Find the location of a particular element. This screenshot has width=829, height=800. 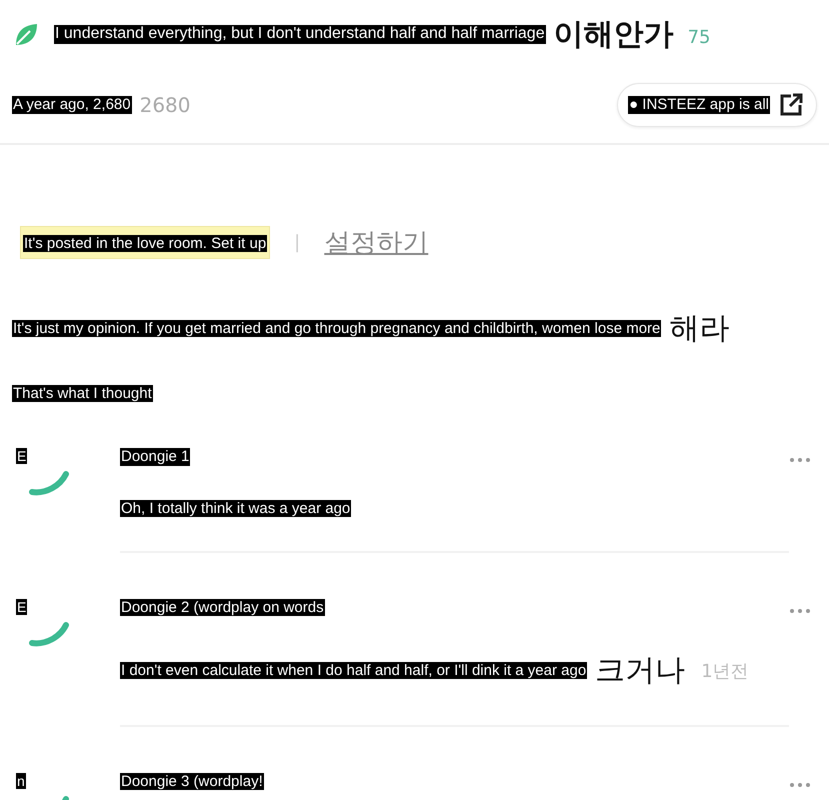

external-link-icon is located at coordinates (791, 105).